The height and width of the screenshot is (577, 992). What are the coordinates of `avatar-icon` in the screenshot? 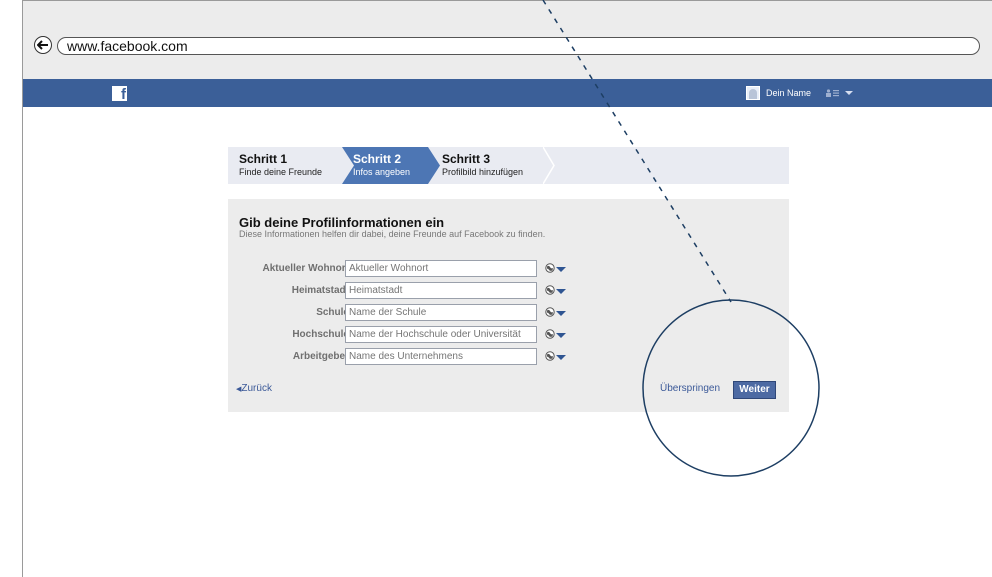 It's located at (753, 93).